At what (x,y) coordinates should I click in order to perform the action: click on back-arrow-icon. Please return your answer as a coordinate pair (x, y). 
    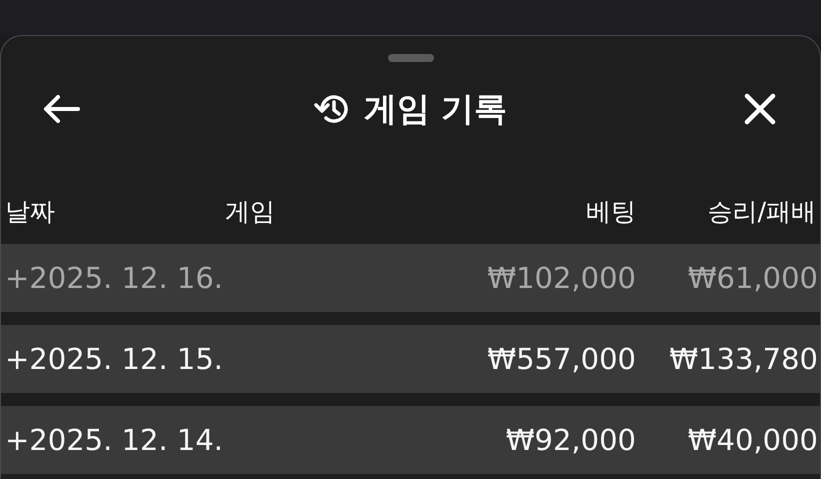
    Looking at the image, I should click on (61, 109).